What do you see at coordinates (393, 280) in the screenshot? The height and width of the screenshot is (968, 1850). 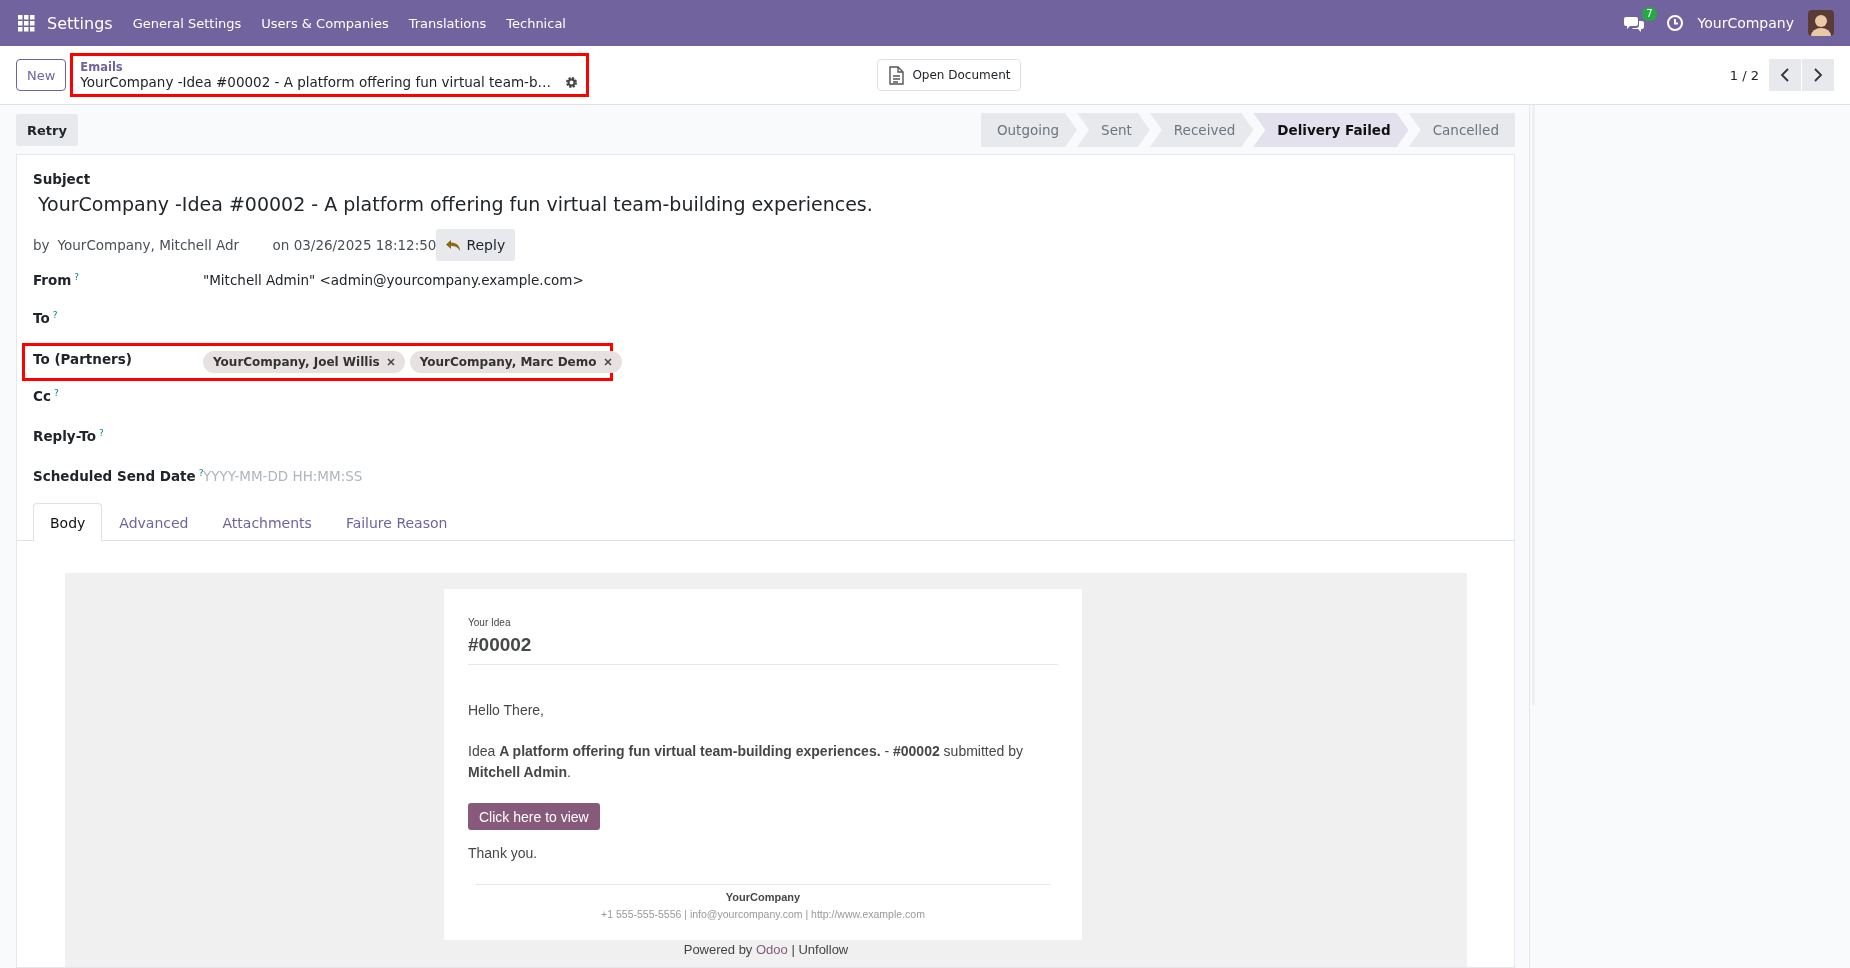 I see `field-value: "Mitchell Admin" <admin@yourcompany.example.com>` at bounding box center [393, 280].